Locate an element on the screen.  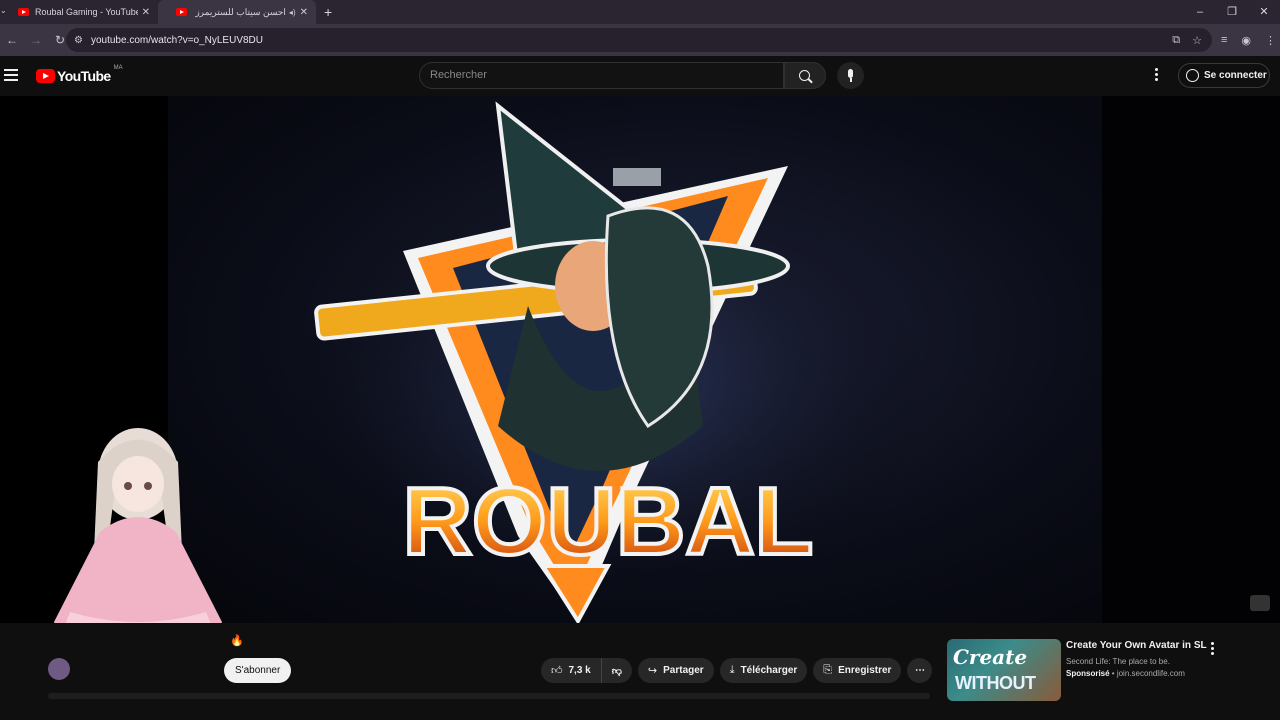
tab-label: احسن سيتاب للستريمرز في ال is located at coordinates (239, 11).